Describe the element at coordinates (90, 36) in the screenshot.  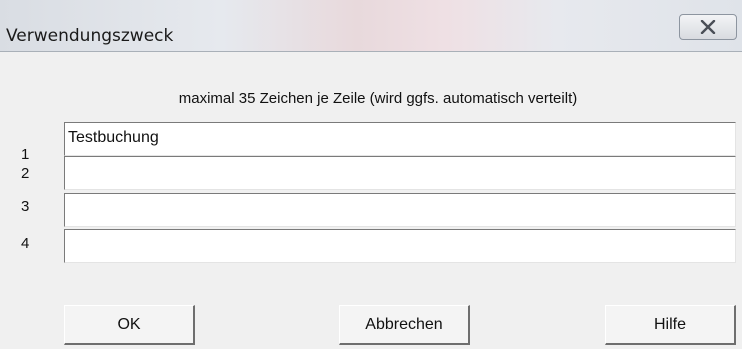
I see `window-title: Verwendungszweck` at that location.